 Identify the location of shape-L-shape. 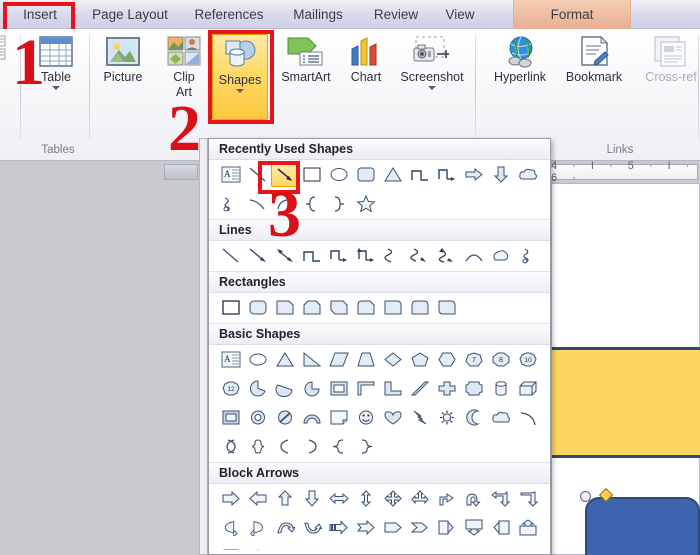
(392, 388).